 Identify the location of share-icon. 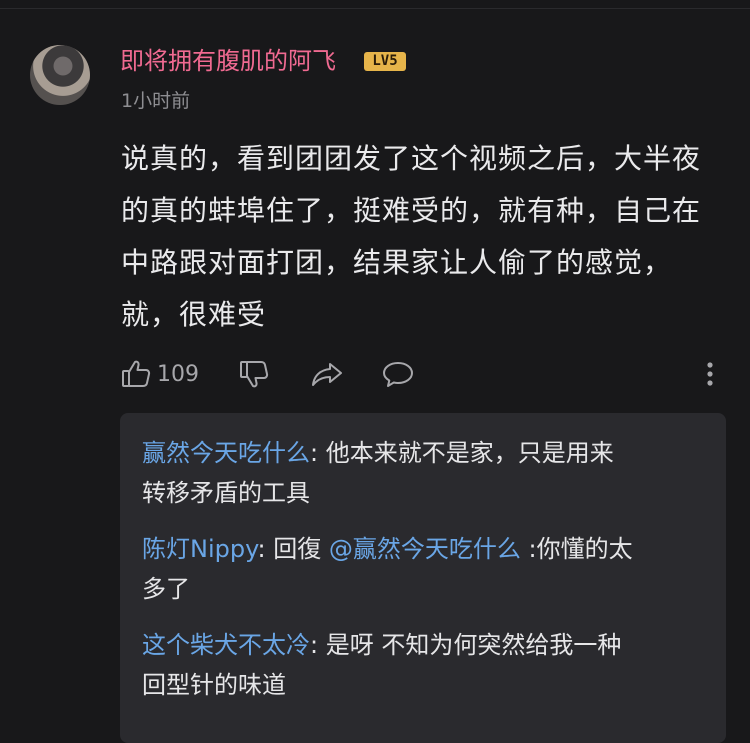
(327, 374).